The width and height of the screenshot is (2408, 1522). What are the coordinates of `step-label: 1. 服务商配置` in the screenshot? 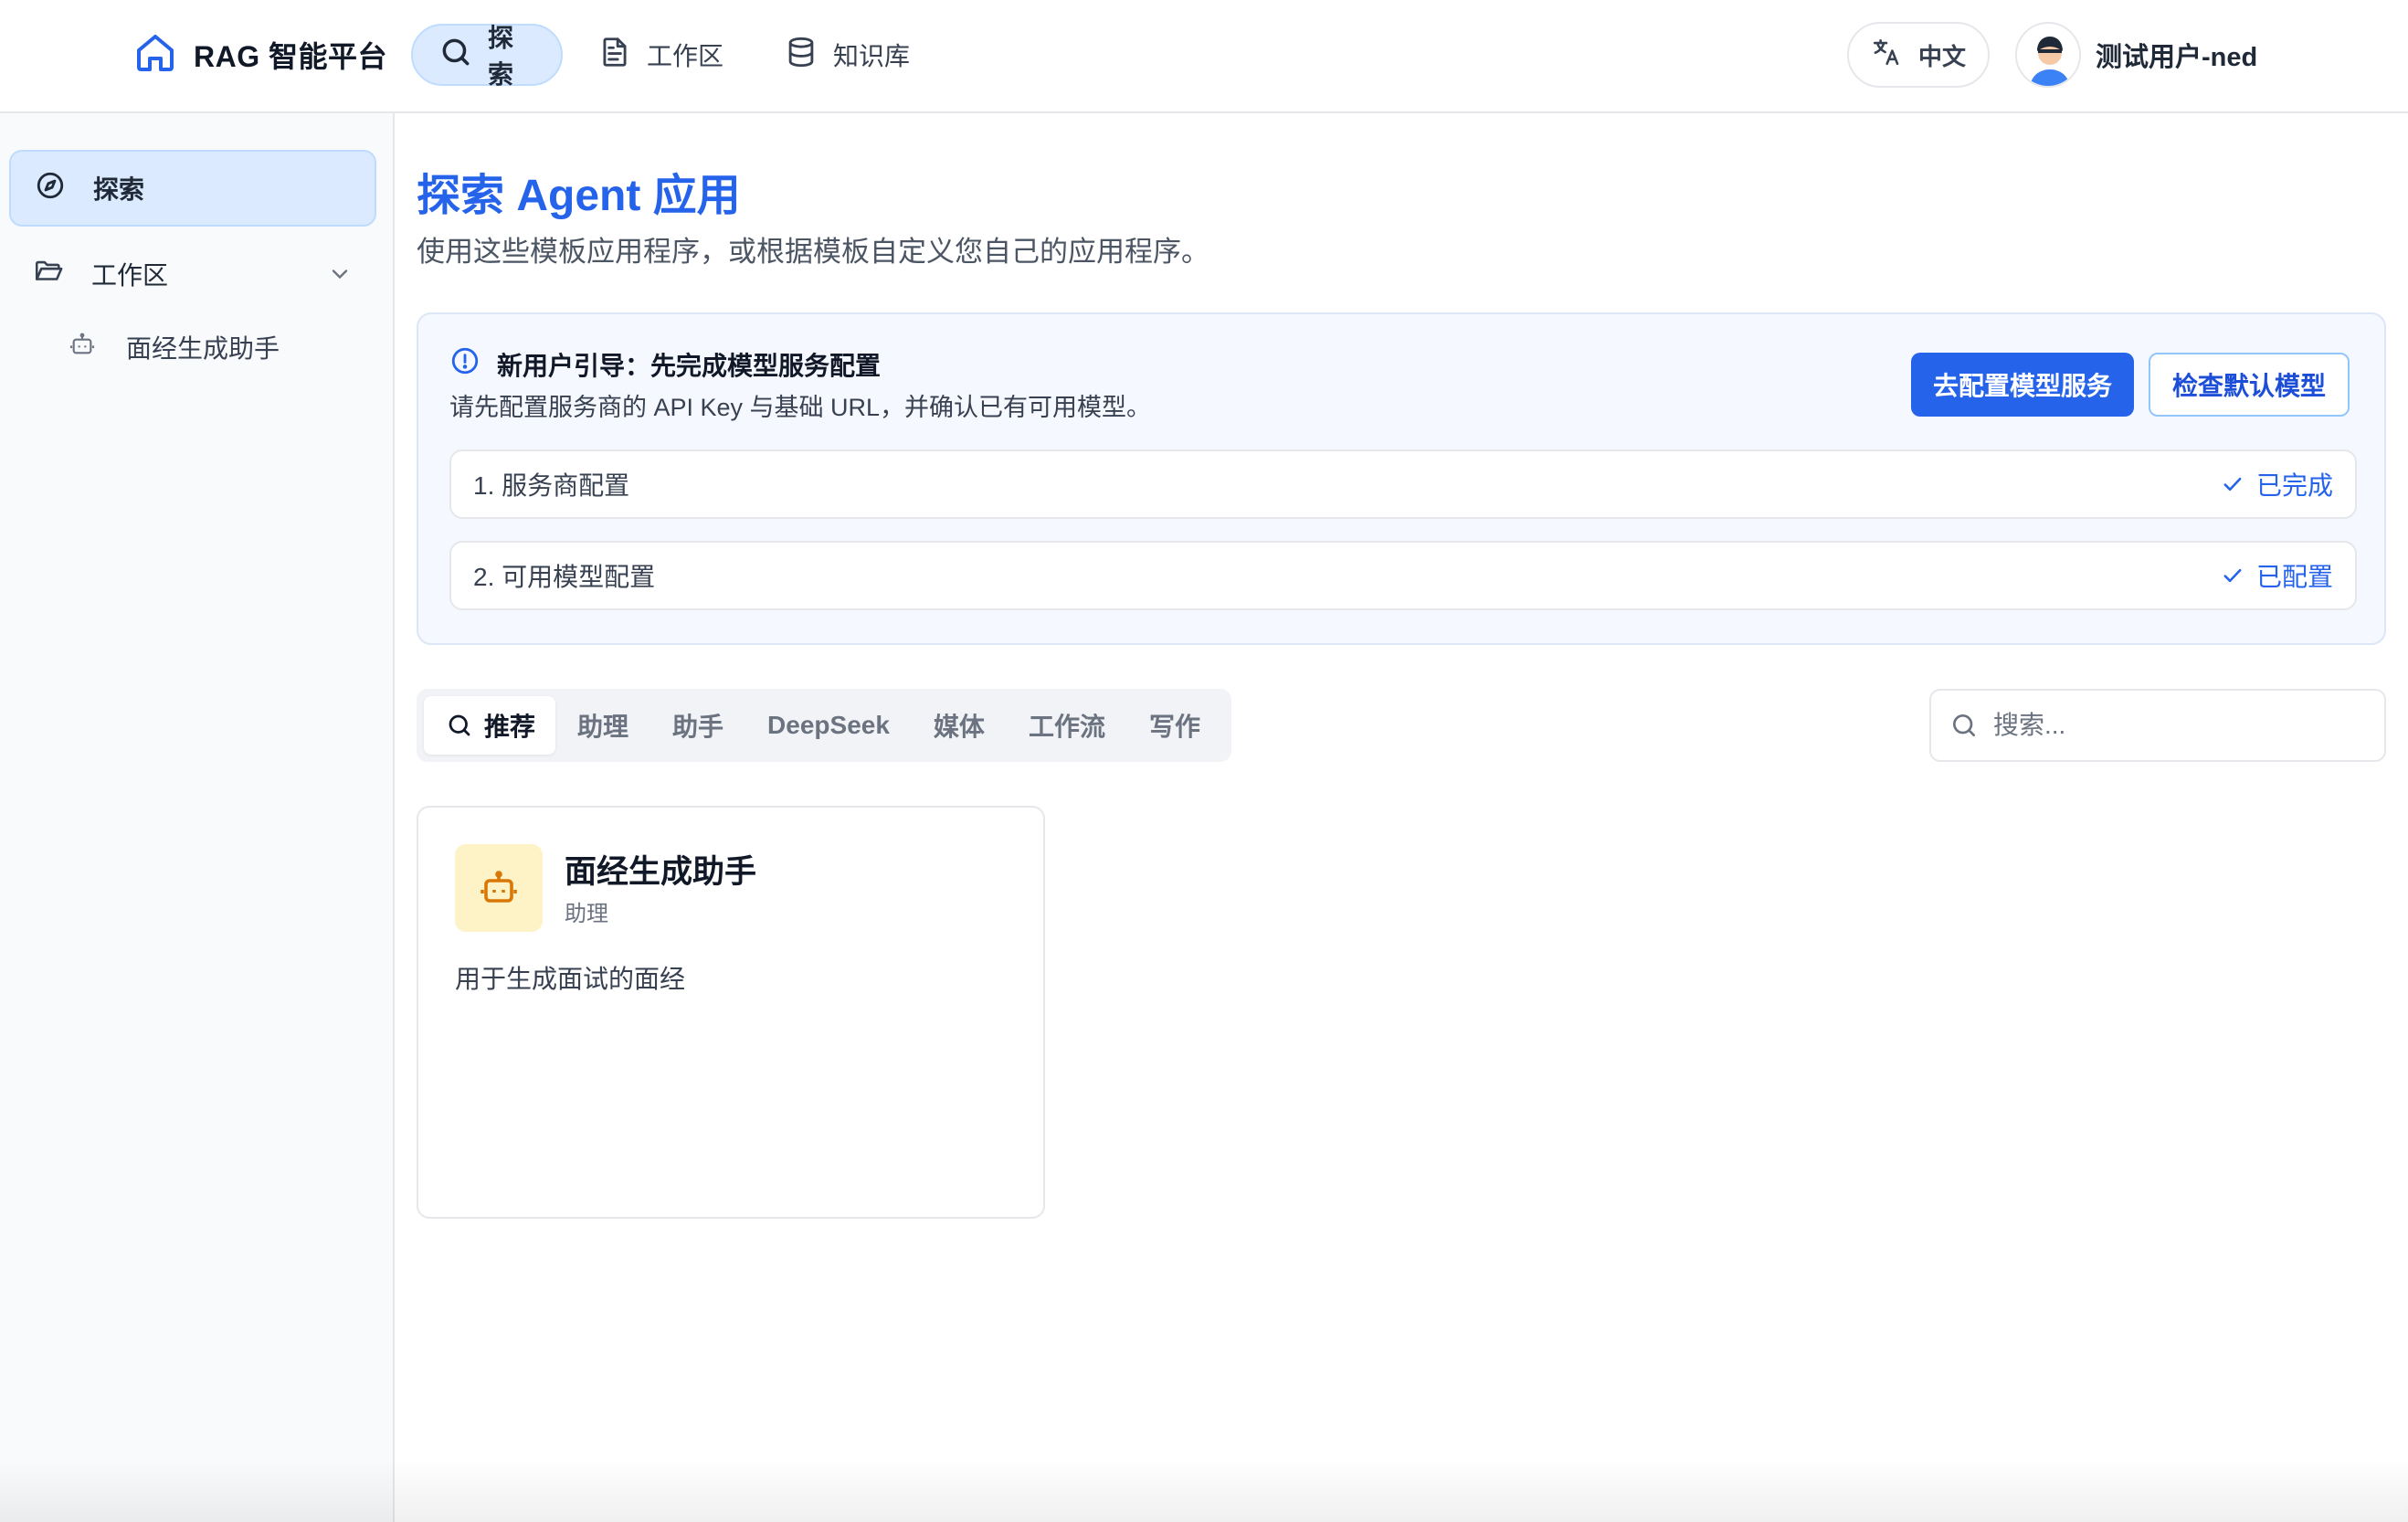 It's located at (551, 485).